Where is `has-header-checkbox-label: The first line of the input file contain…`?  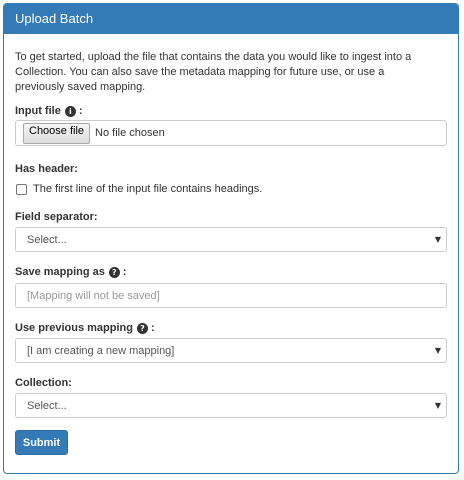 has-header-checkbox-label: The first line of the input file contain… is located at coordinates (147, 189).